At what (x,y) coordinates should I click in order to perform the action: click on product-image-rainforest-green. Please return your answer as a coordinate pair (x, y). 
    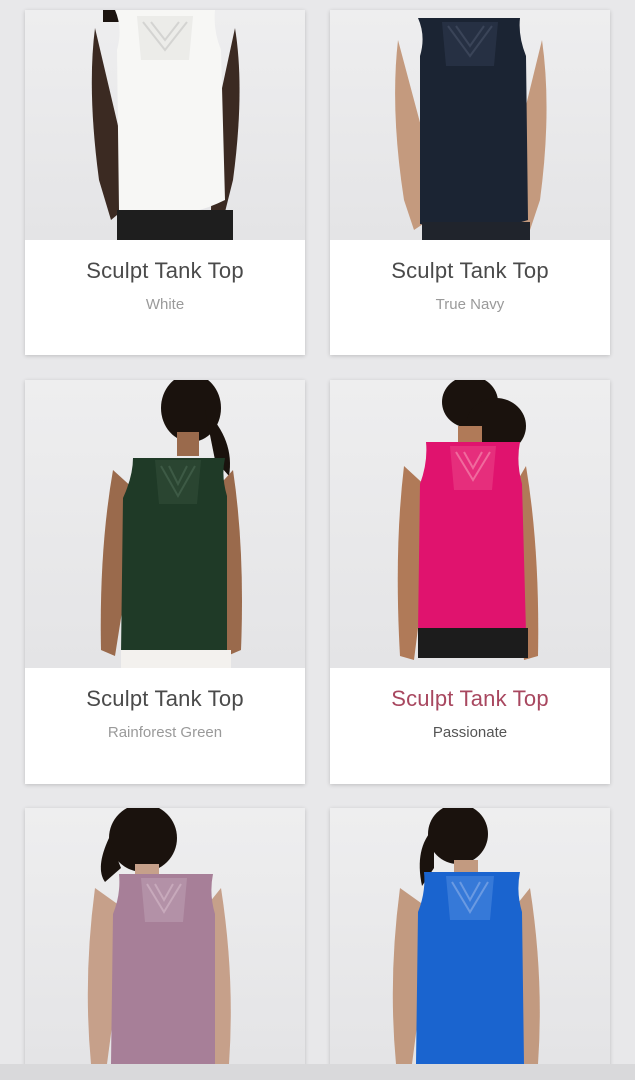
    Looking at the image, I should click on (165, 524).